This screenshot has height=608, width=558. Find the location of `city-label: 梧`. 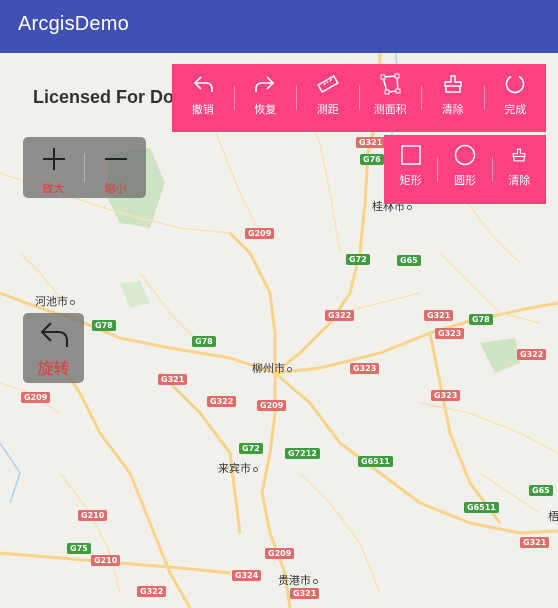

city-label: 梧 is located at coordinates (553, 516).